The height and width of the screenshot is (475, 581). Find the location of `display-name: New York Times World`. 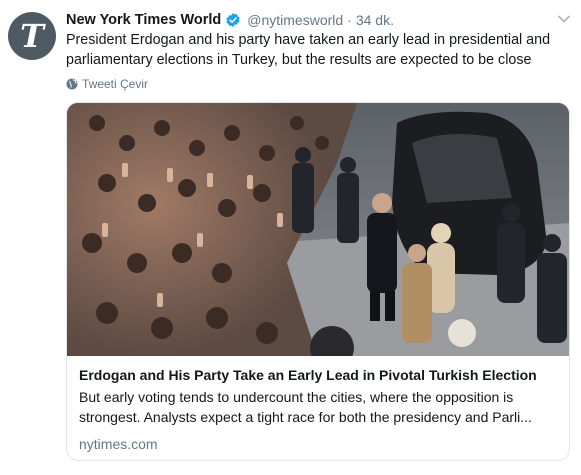

display-name: New York Times World is located at coordinates (143, 20).